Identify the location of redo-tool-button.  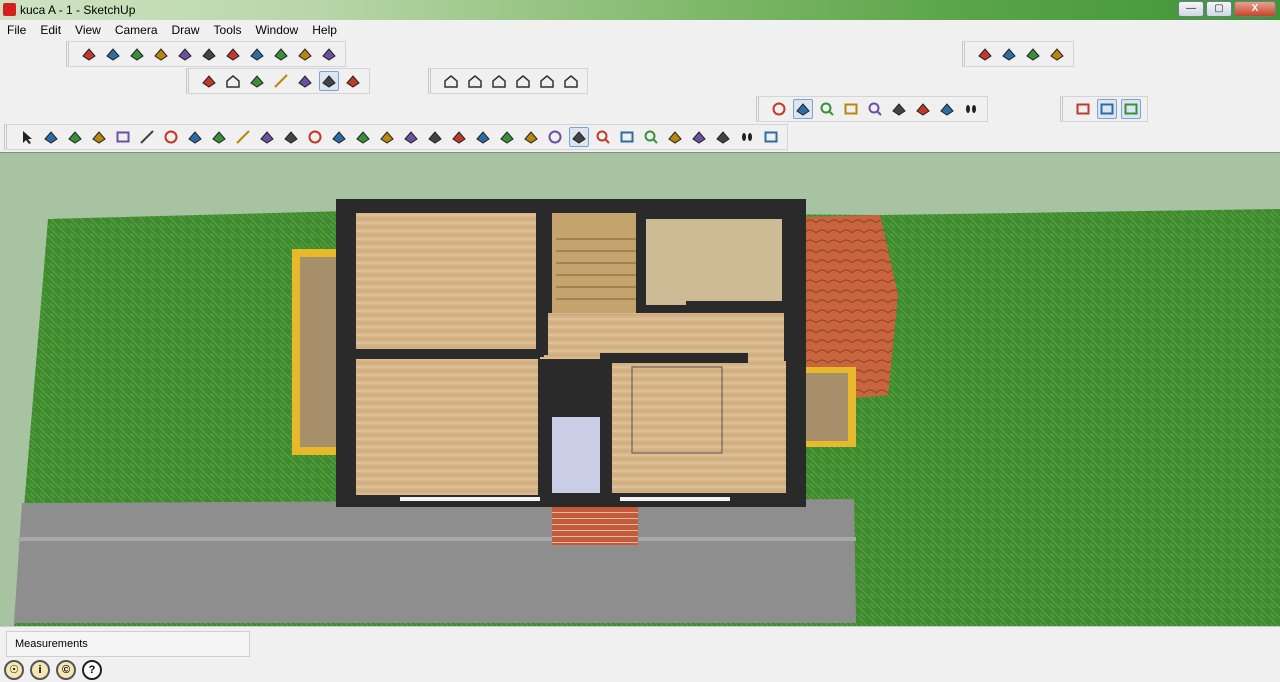
(281, 54).